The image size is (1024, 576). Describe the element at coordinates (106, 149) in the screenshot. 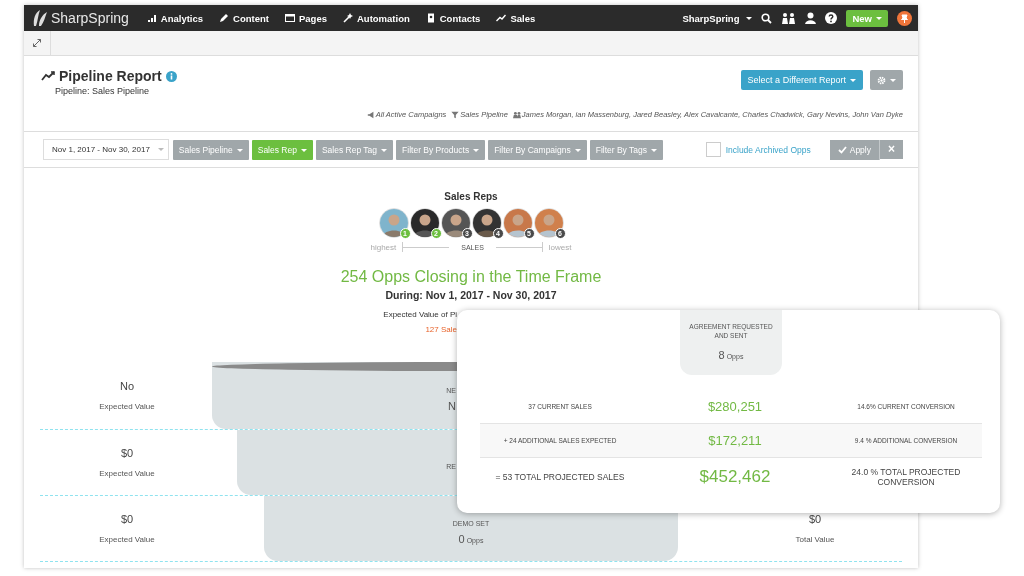

I see `date-range-field: Nov 1, 2017 - Nov 30, 2017` at that location.